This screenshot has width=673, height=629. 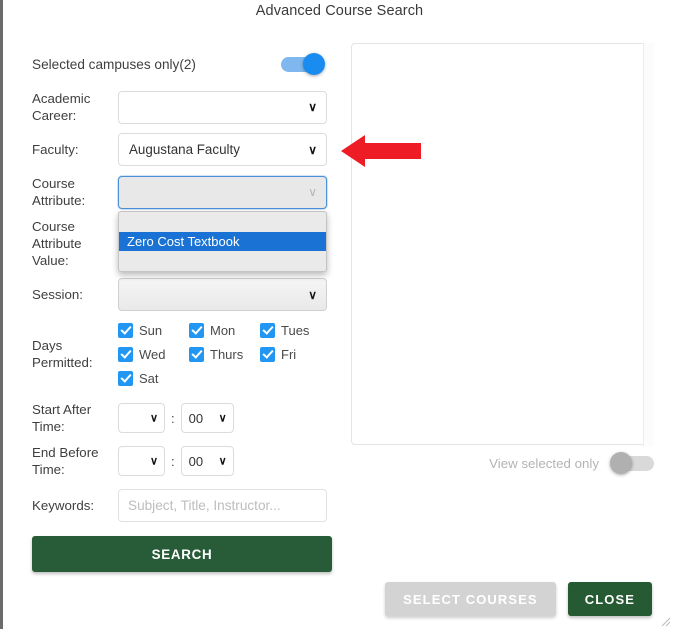 I want to click on session-select: ∨, so click(x=222, y=294).